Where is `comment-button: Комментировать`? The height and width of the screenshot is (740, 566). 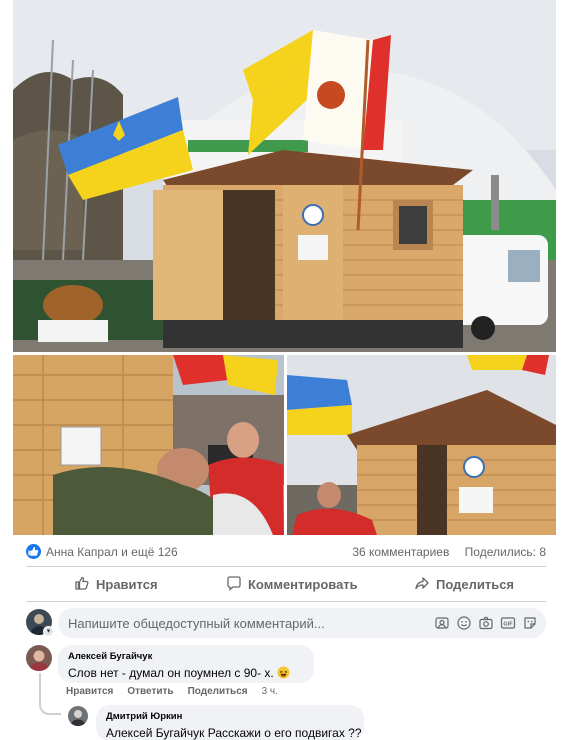 comment-button: Комментировать is located at coordinates (292, 584).